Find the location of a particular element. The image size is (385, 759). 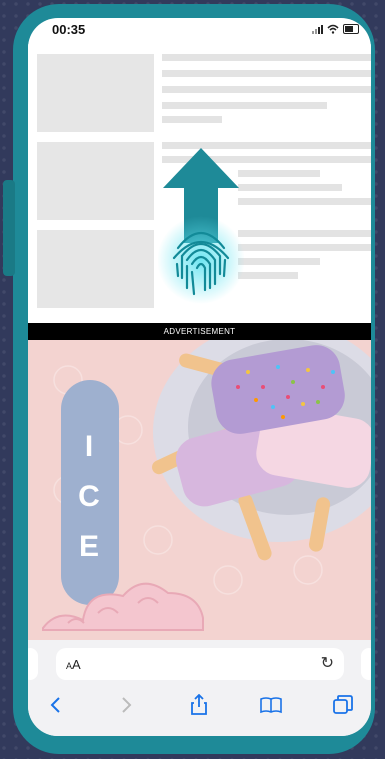

swipe-up-indicator is located at coordinates (201, 228).